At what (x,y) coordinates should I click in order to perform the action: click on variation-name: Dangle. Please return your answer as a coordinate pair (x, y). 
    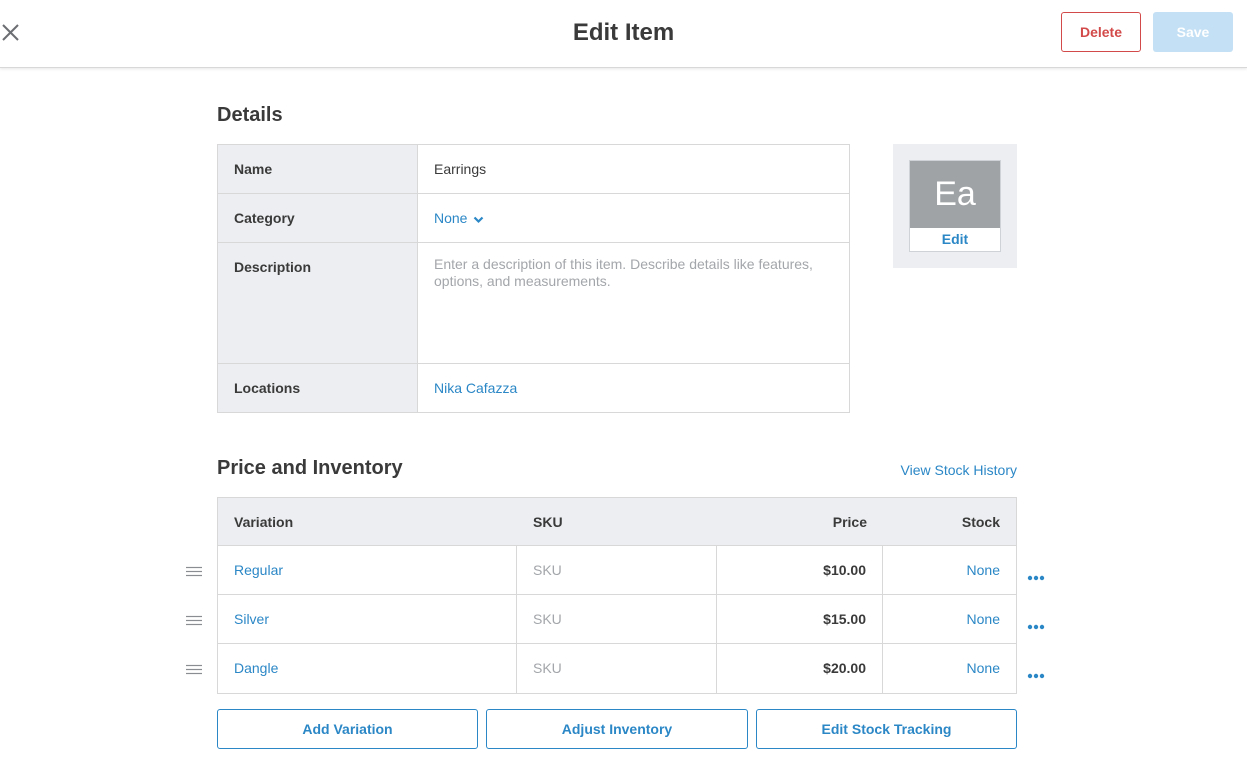
    Looking at the image, I should click on (367, 668).